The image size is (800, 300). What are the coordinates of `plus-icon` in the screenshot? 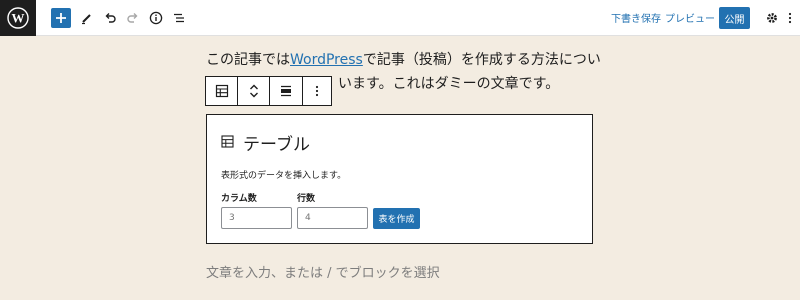 It's located at (61, 18).